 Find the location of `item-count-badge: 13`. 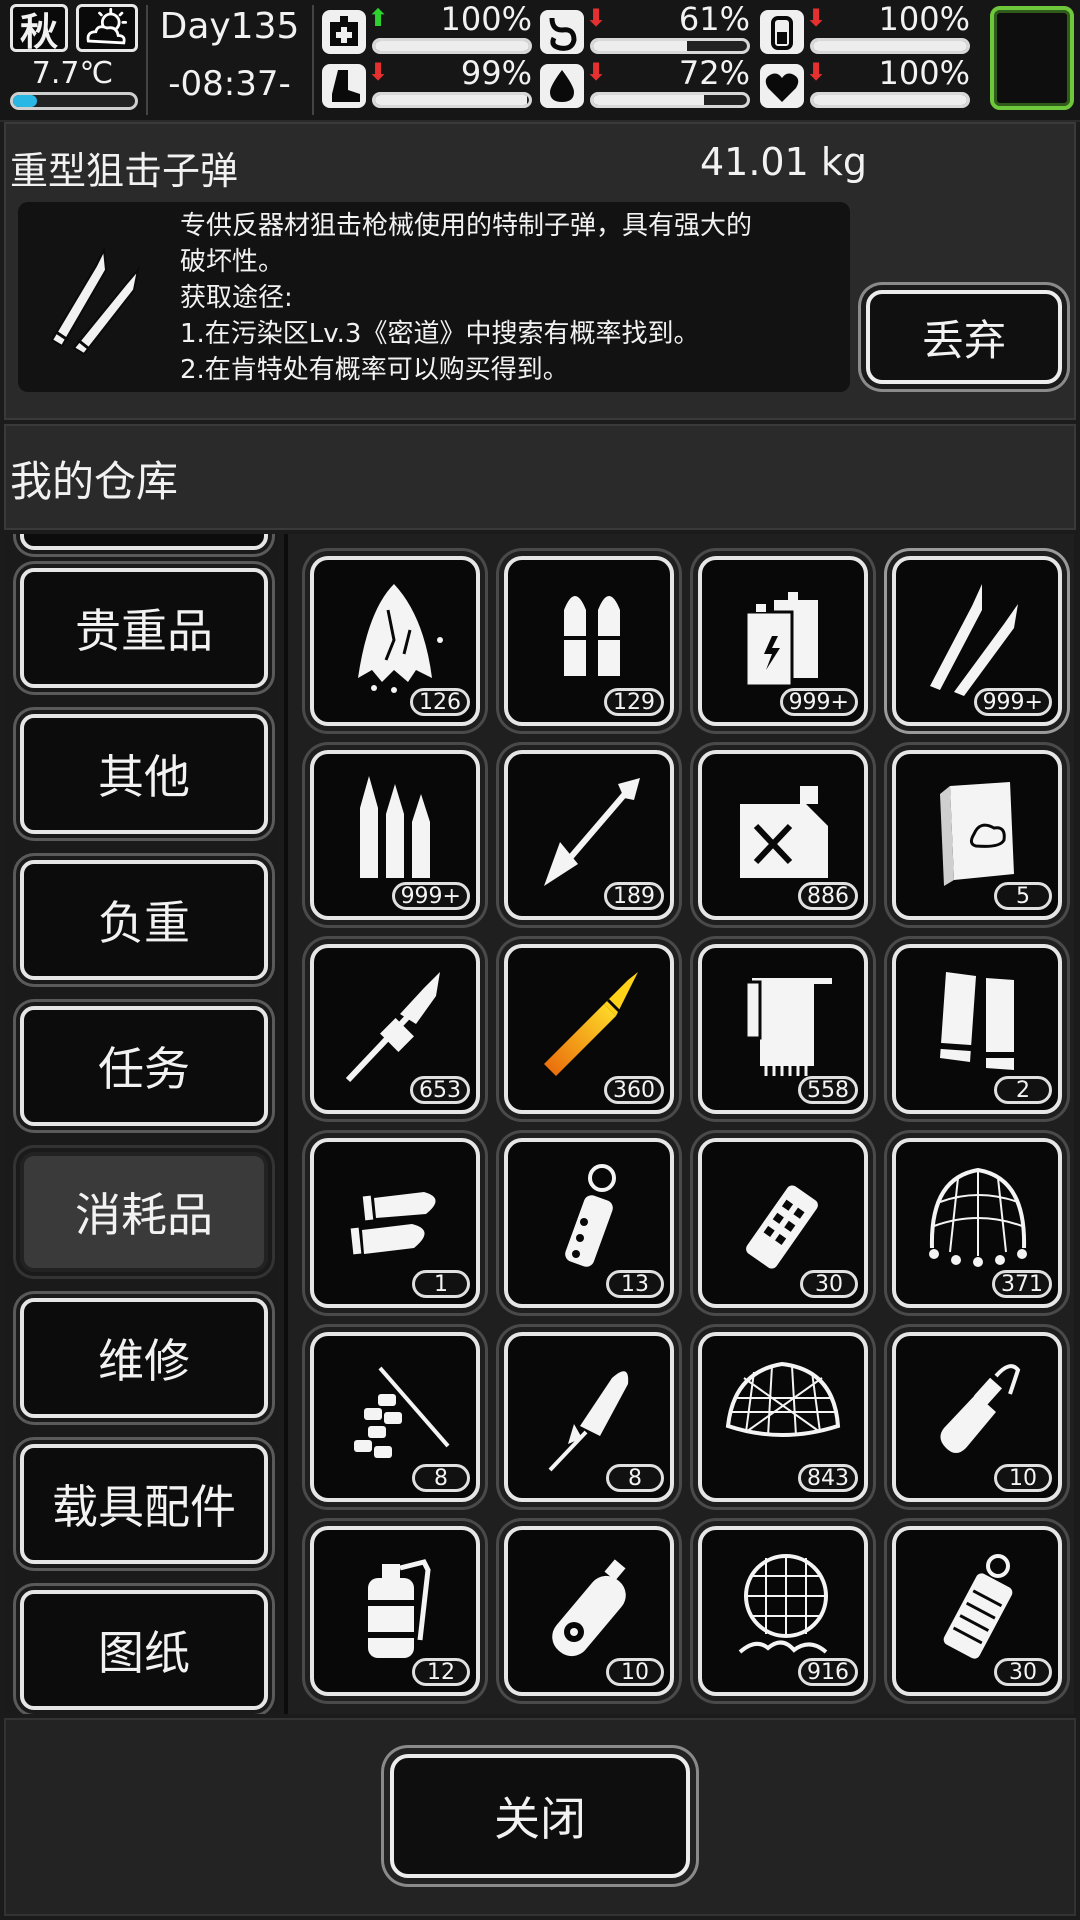

item-count-badge: 13 is located at coordinates (635, 1284).